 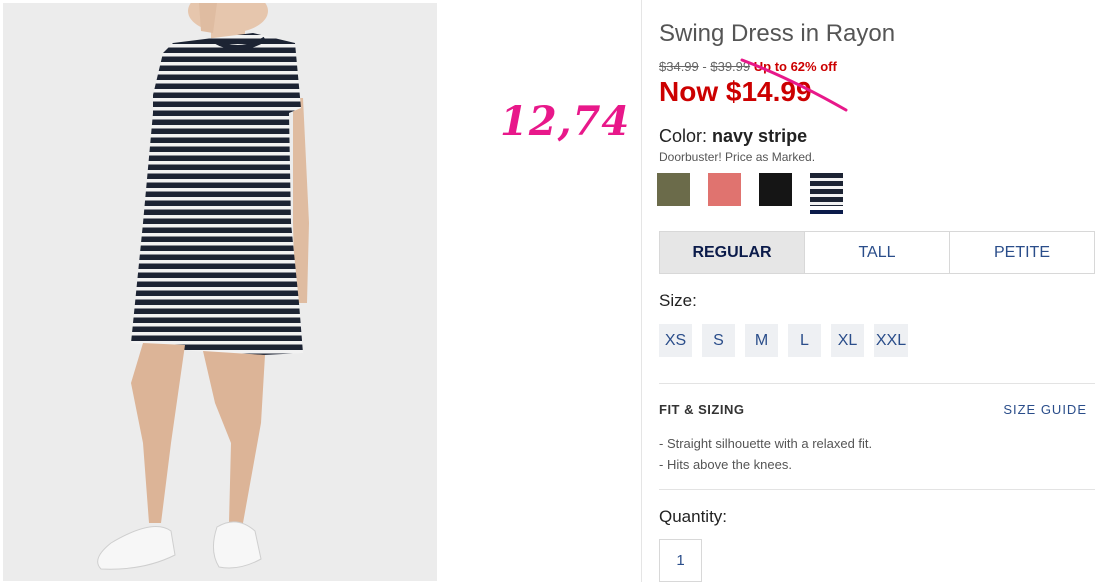 What do you see at coordinates (678, 300) in the screenshot?
I see `size-label: Size:` at bounding box center [678, 300].